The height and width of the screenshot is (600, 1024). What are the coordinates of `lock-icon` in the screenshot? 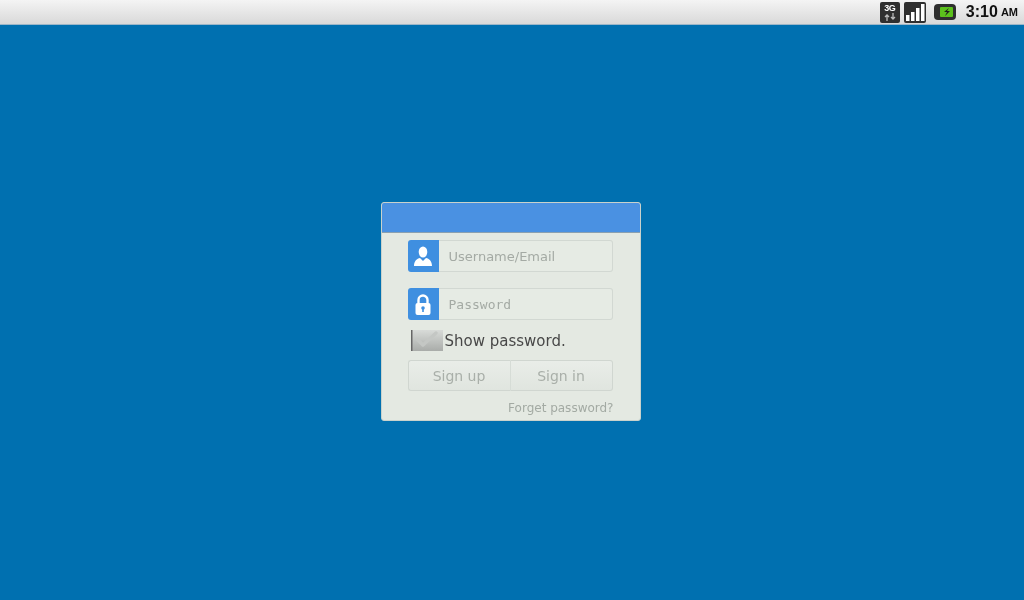 It's located at (423, 304).